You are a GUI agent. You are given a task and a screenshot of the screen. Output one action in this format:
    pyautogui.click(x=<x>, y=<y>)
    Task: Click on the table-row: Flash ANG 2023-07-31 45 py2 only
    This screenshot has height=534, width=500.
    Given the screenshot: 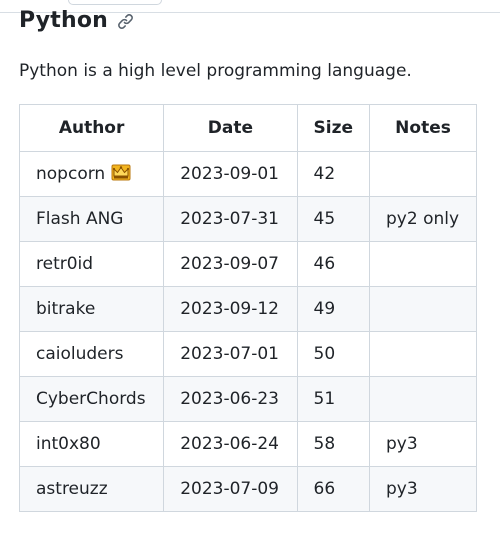 What is the action you would take?
    pyautogui.click(x=247, y=219)
    